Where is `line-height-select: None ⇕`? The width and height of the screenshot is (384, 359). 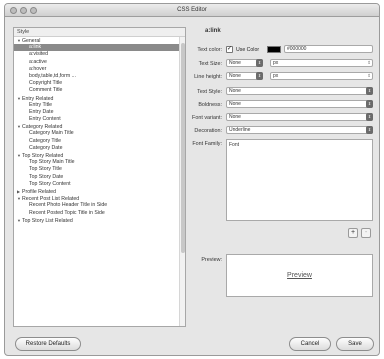 line-height-select: None ⇕ is located at coordinates (244, 76).